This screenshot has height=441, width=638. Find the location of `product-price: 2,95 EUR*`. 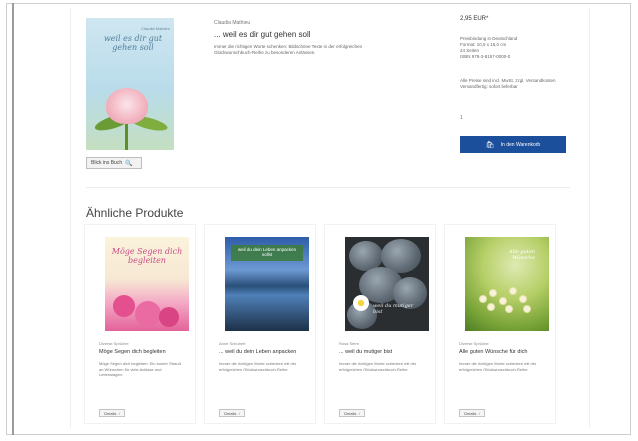

product-price: 2,95 EUR* is located at coordinates (474, 19).